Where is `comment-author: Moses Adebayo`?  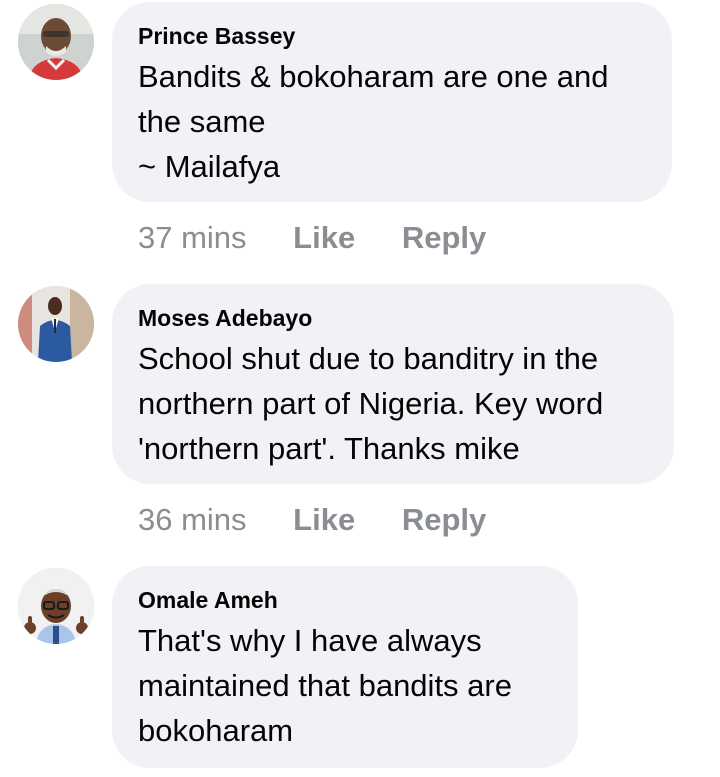
comment-author: Moses Adebayo is located at coordinates (393, 318).